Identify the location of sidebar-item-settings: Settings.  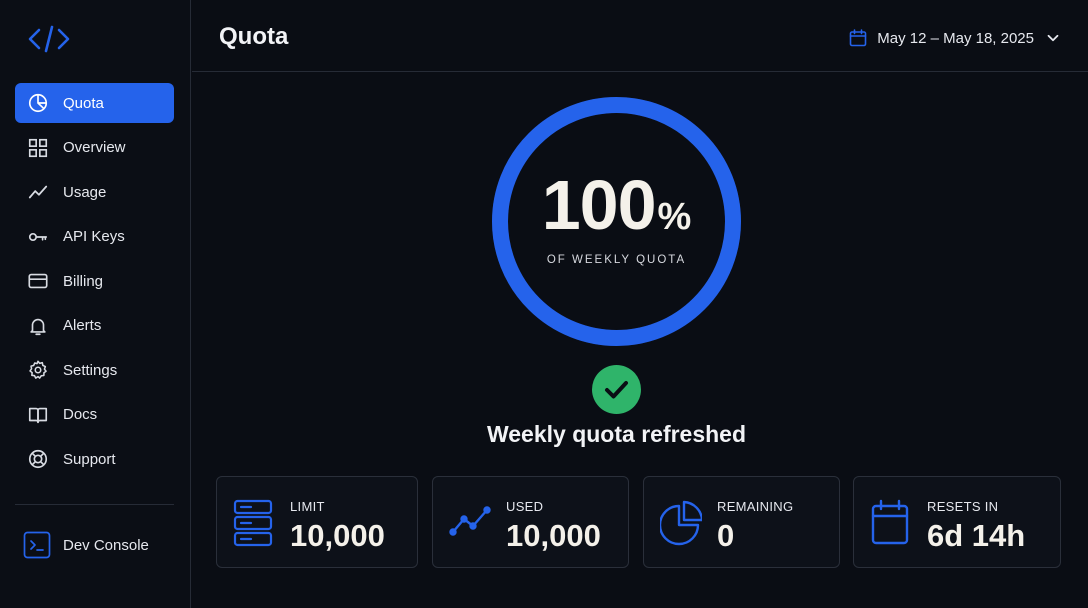
(94, 370).